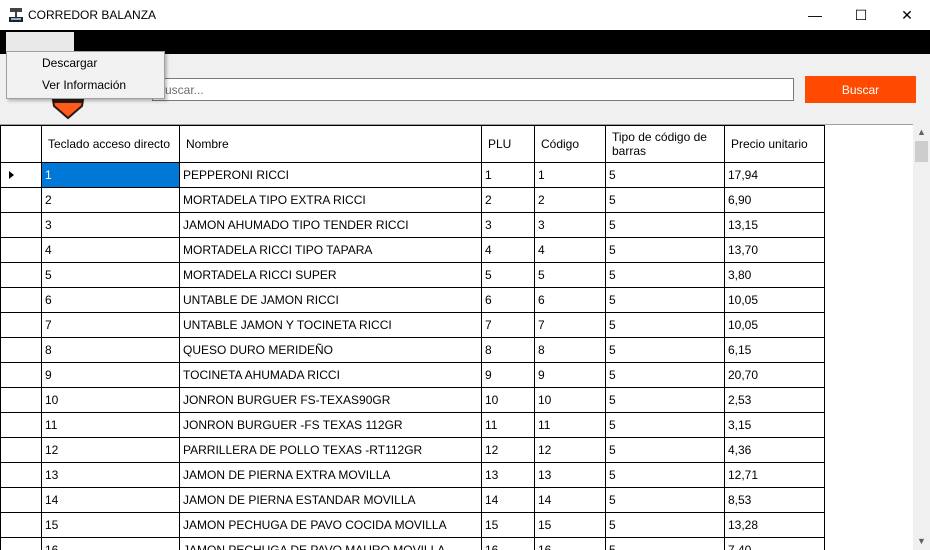 Image resolution: width=930 pixels, height=550 pixels. I want to click on table-row: 4 MORTADELA RICCI TIPO TAPARA 4 4 5 13,70, so click(412, 250).